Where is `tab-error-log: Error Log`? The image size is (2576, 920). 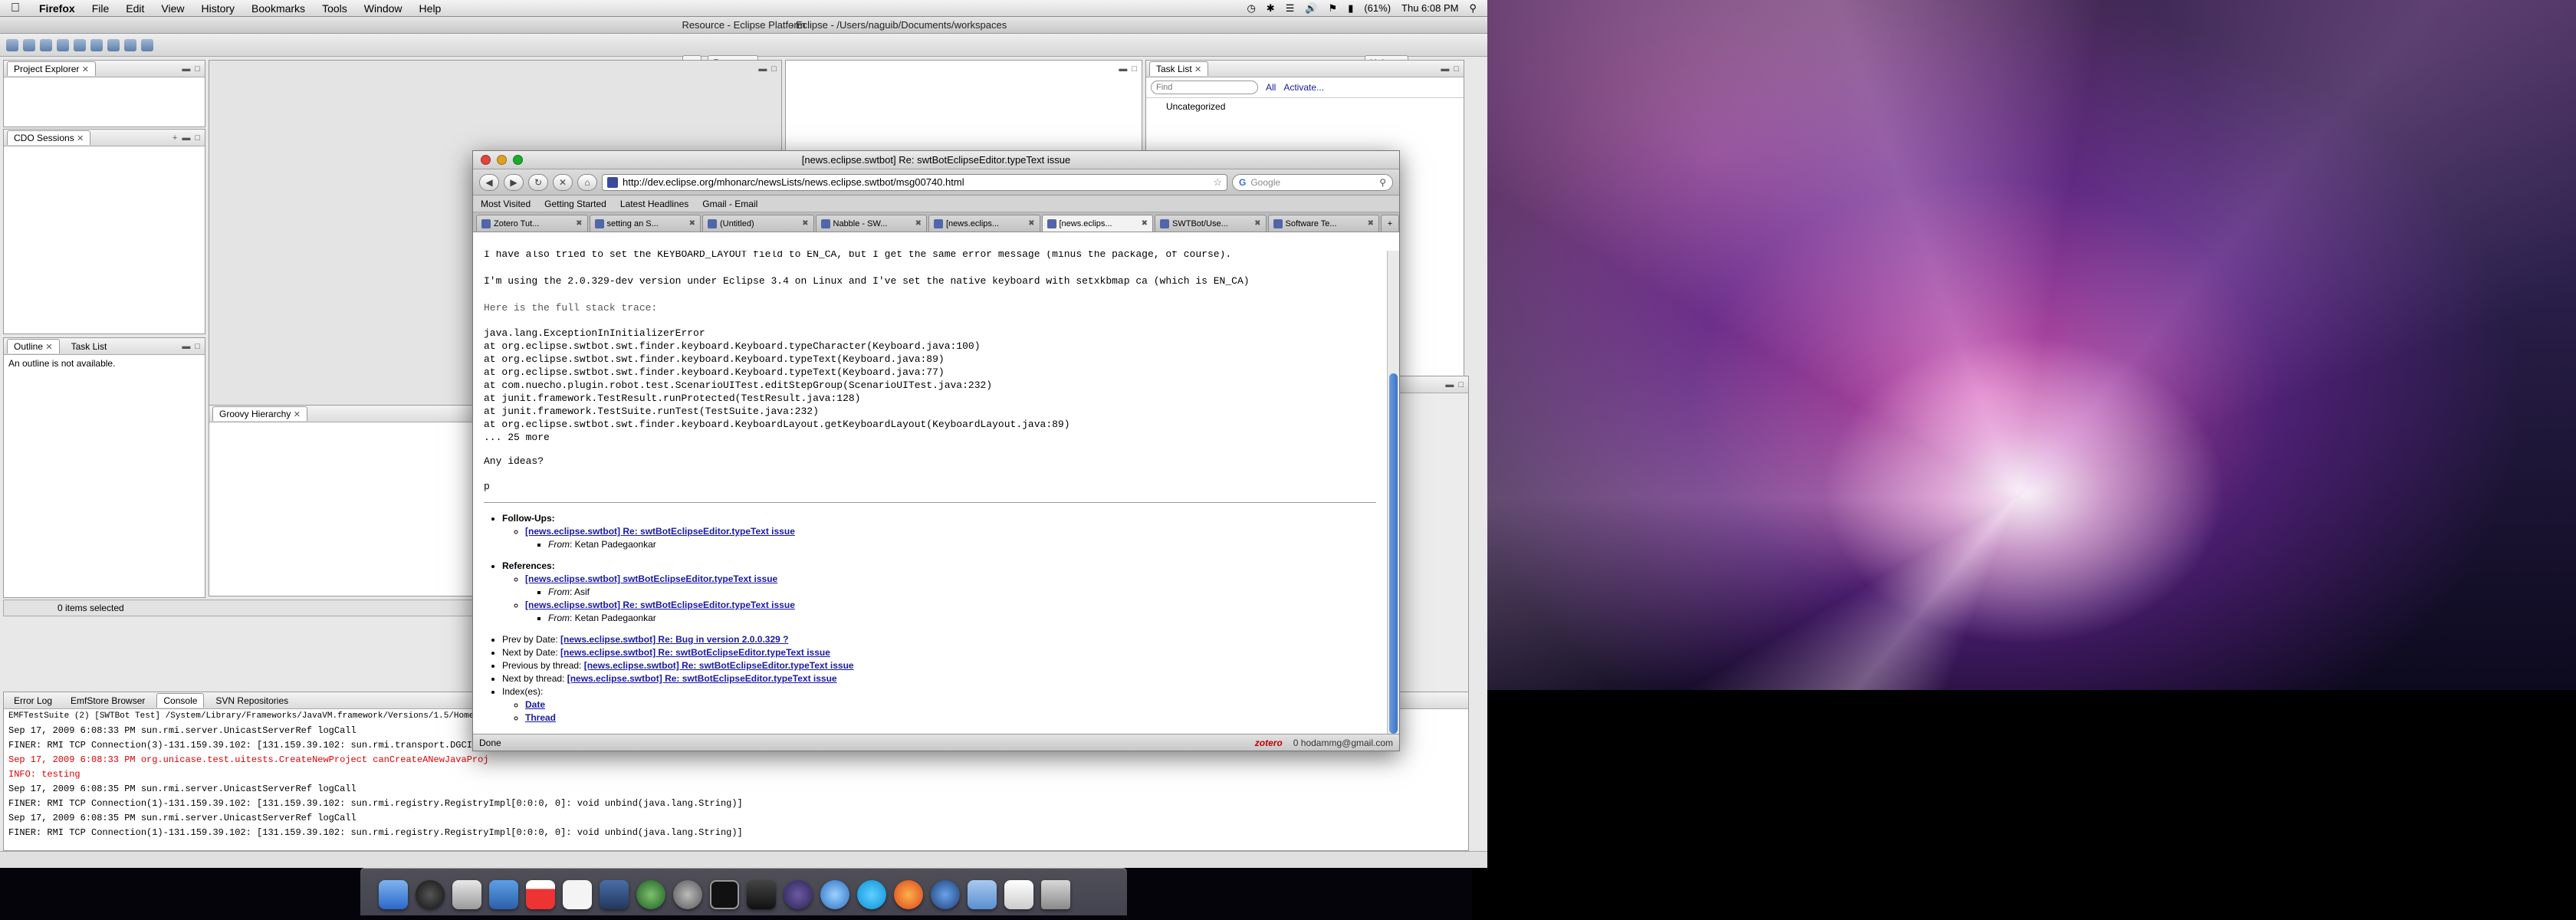 tab-error-log: Error Log is located at coordinates (33, 700).